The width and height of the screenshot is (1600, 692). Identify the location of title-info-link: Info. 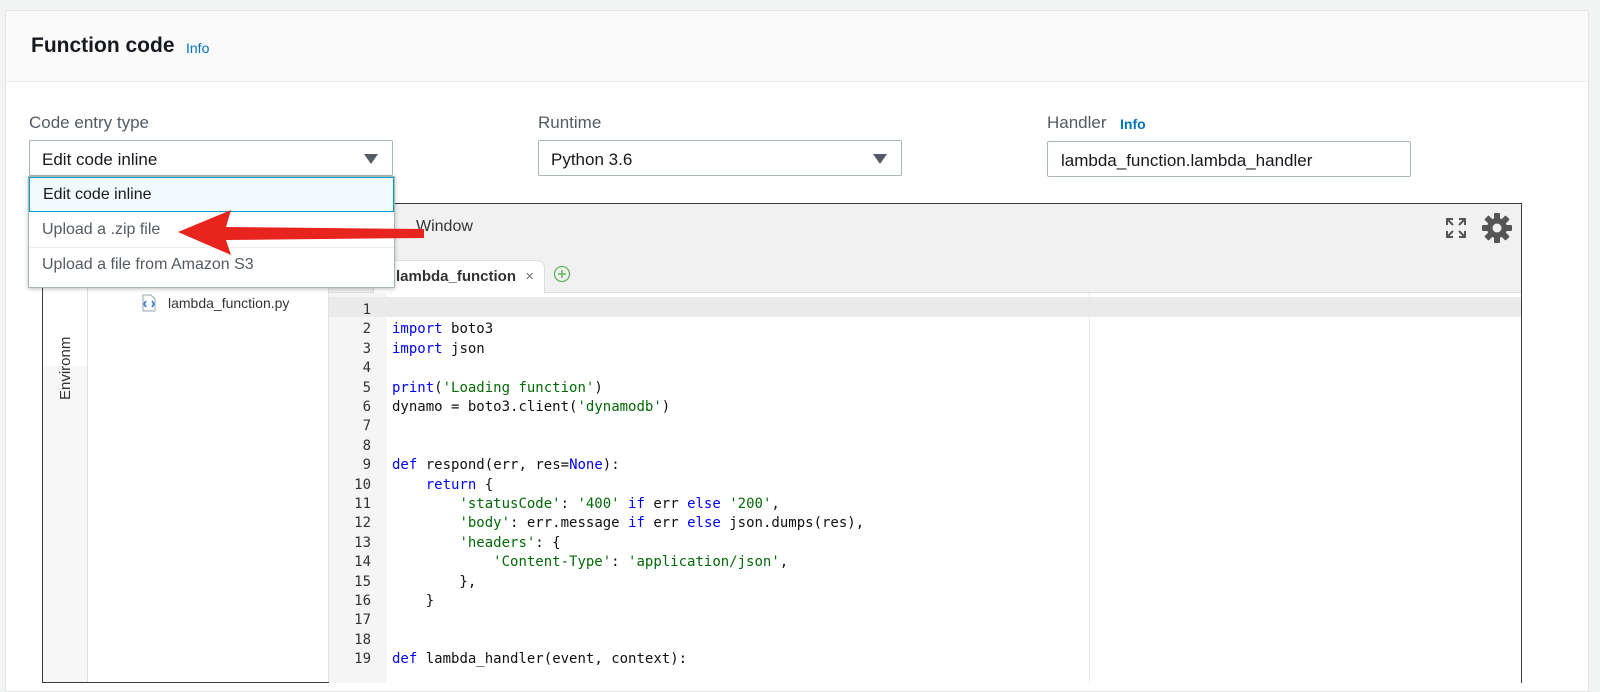
(197, 48).